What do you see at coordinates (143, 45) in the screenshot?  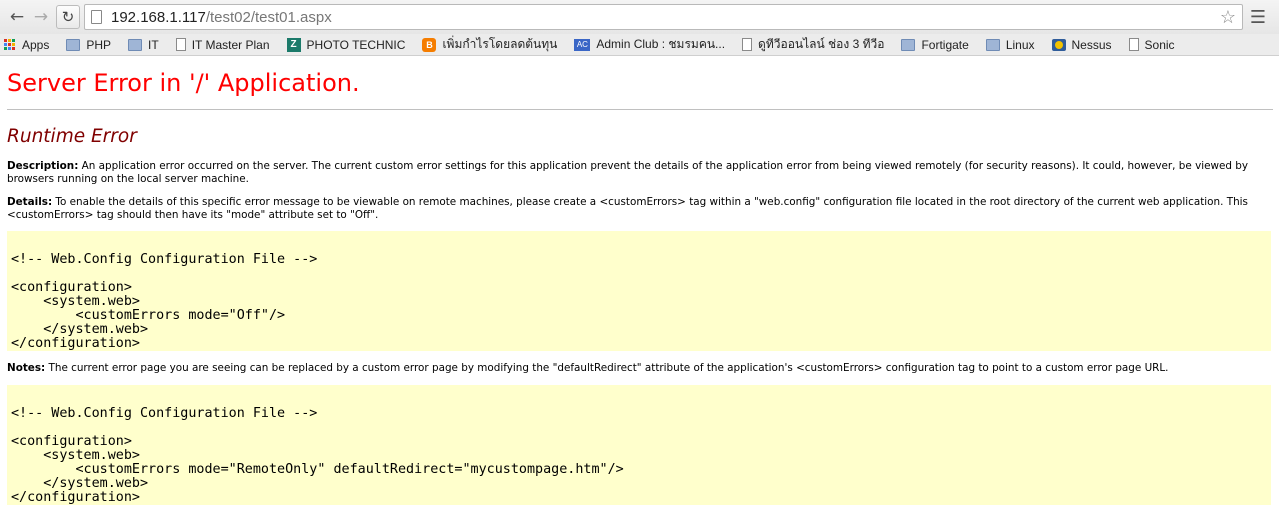 I see `bookmark-it: IT` at bounding box center [143, 45].